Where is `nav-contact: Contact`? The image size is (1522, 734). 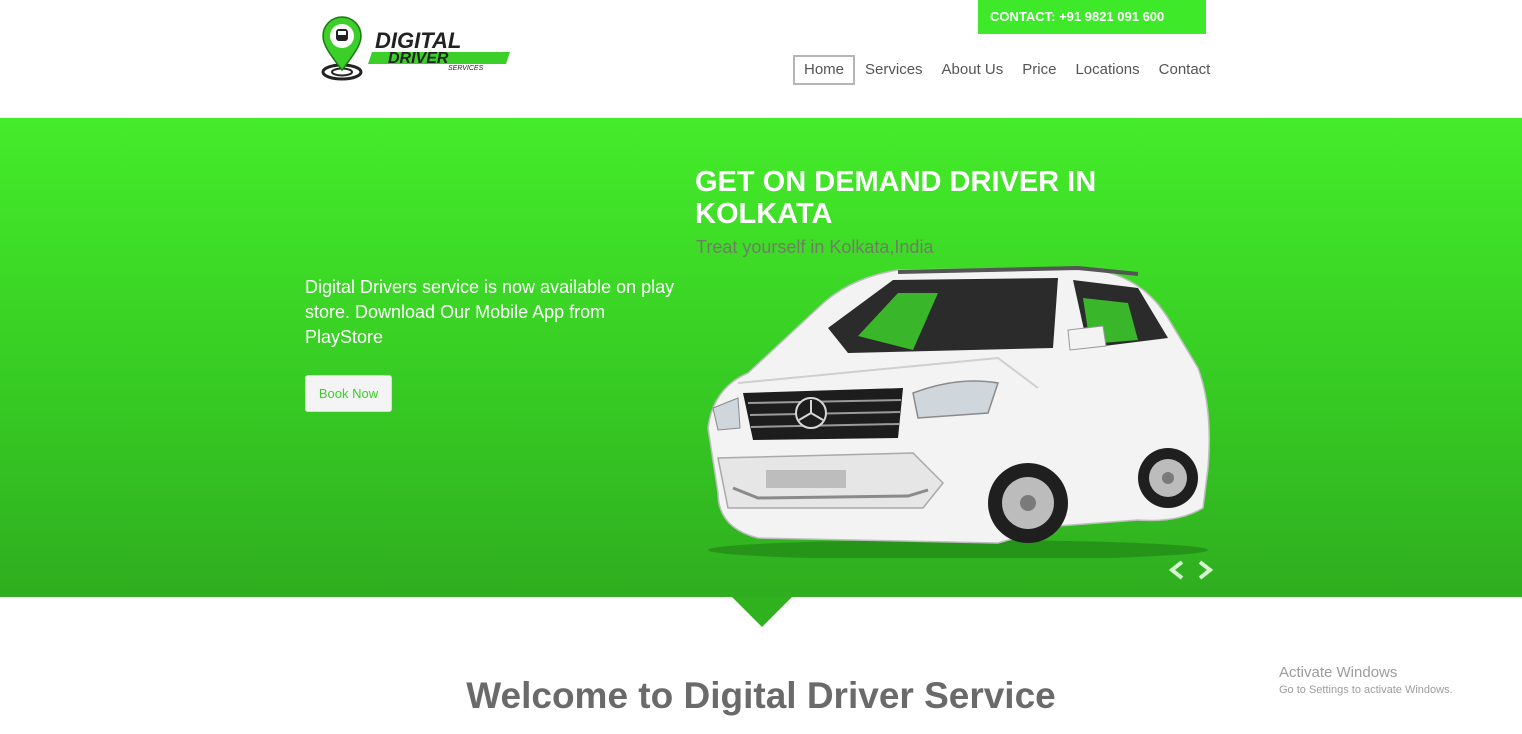
nav-contact: Contact is located at coordinates (1185, 70).